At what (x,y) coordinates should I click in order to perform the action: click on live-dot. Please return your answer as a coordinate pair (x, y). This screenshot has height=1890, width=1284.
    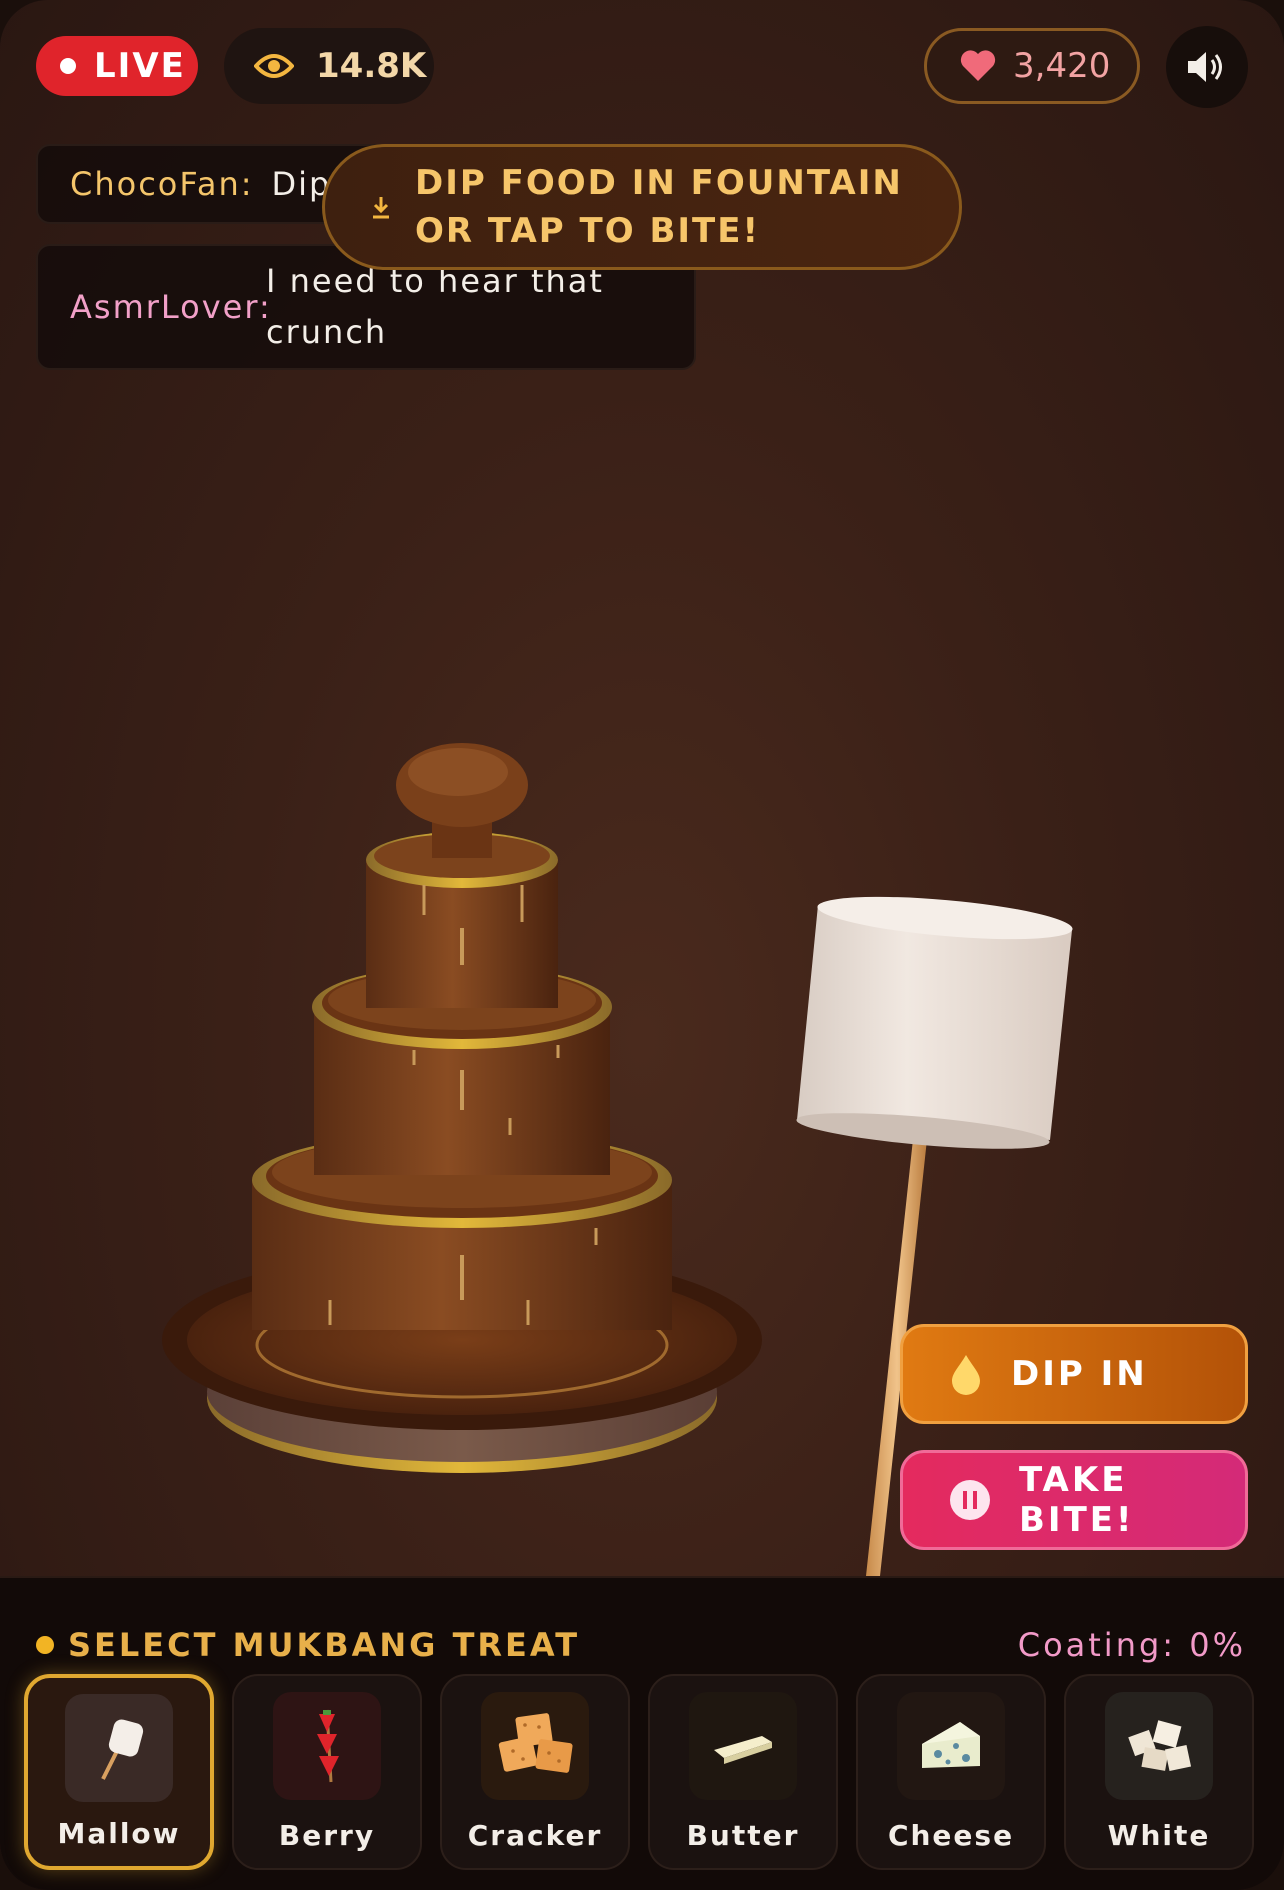
    Looking at the image, I should click on (68, 66).